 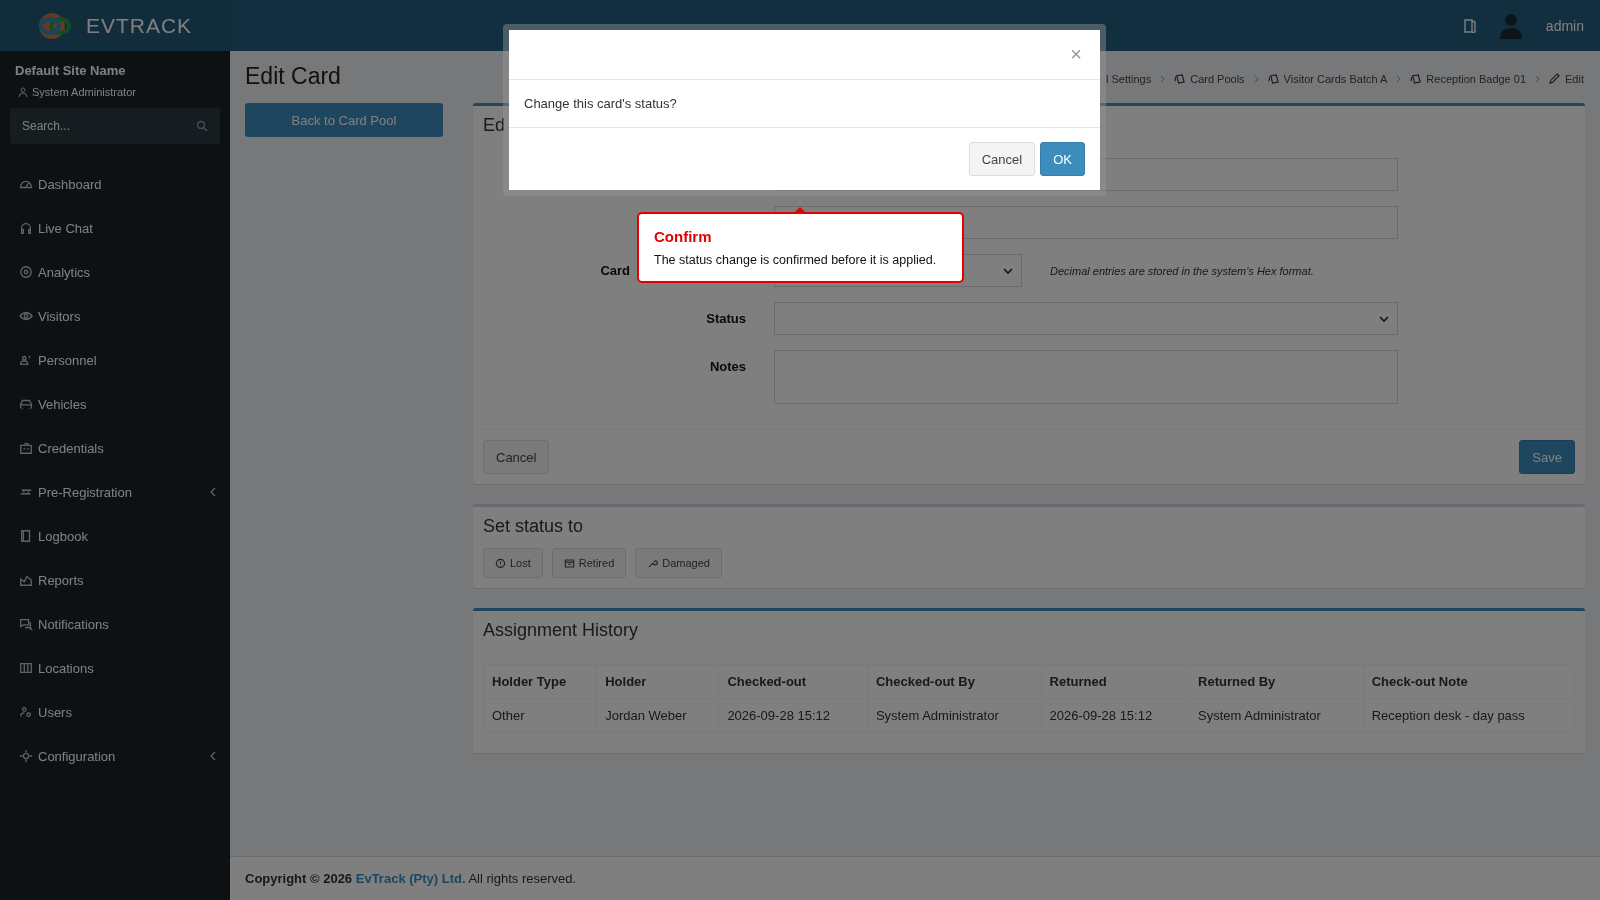 What do you see at coordinates (293, 76) in the screenshot?
I see `page-title: Edit Card` at bounding box center [293, 76].